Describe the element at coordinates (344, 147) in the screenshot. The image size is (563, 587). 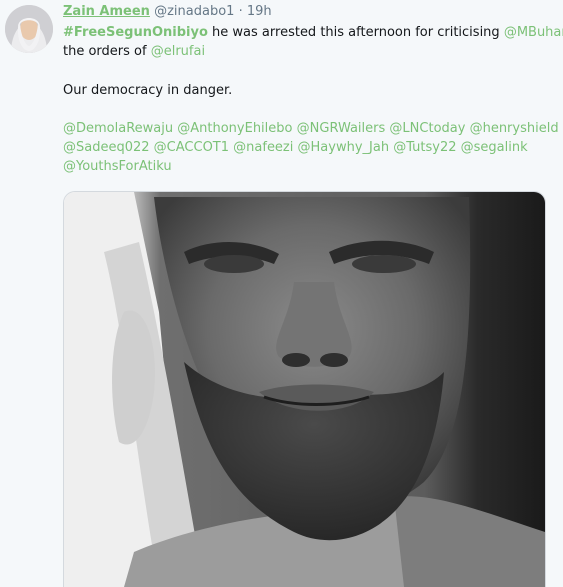
I see `mention-link: @Haywhy_Jah` at that location.